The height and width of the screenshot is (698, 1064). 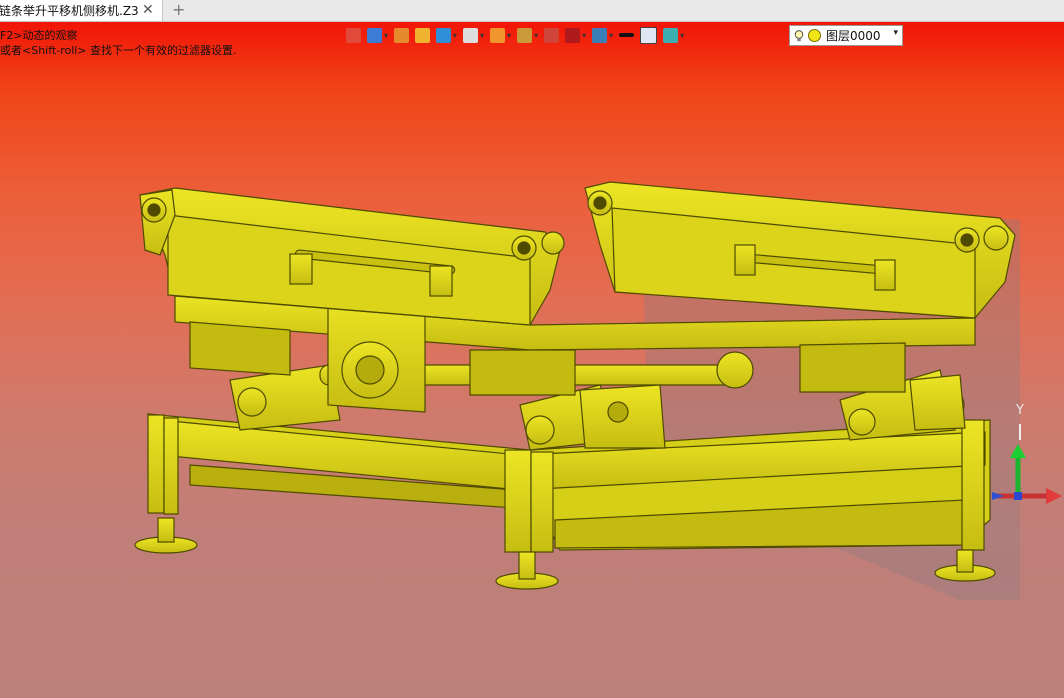 I want to click on svg-text: Y, so click(x=1019, y=410).